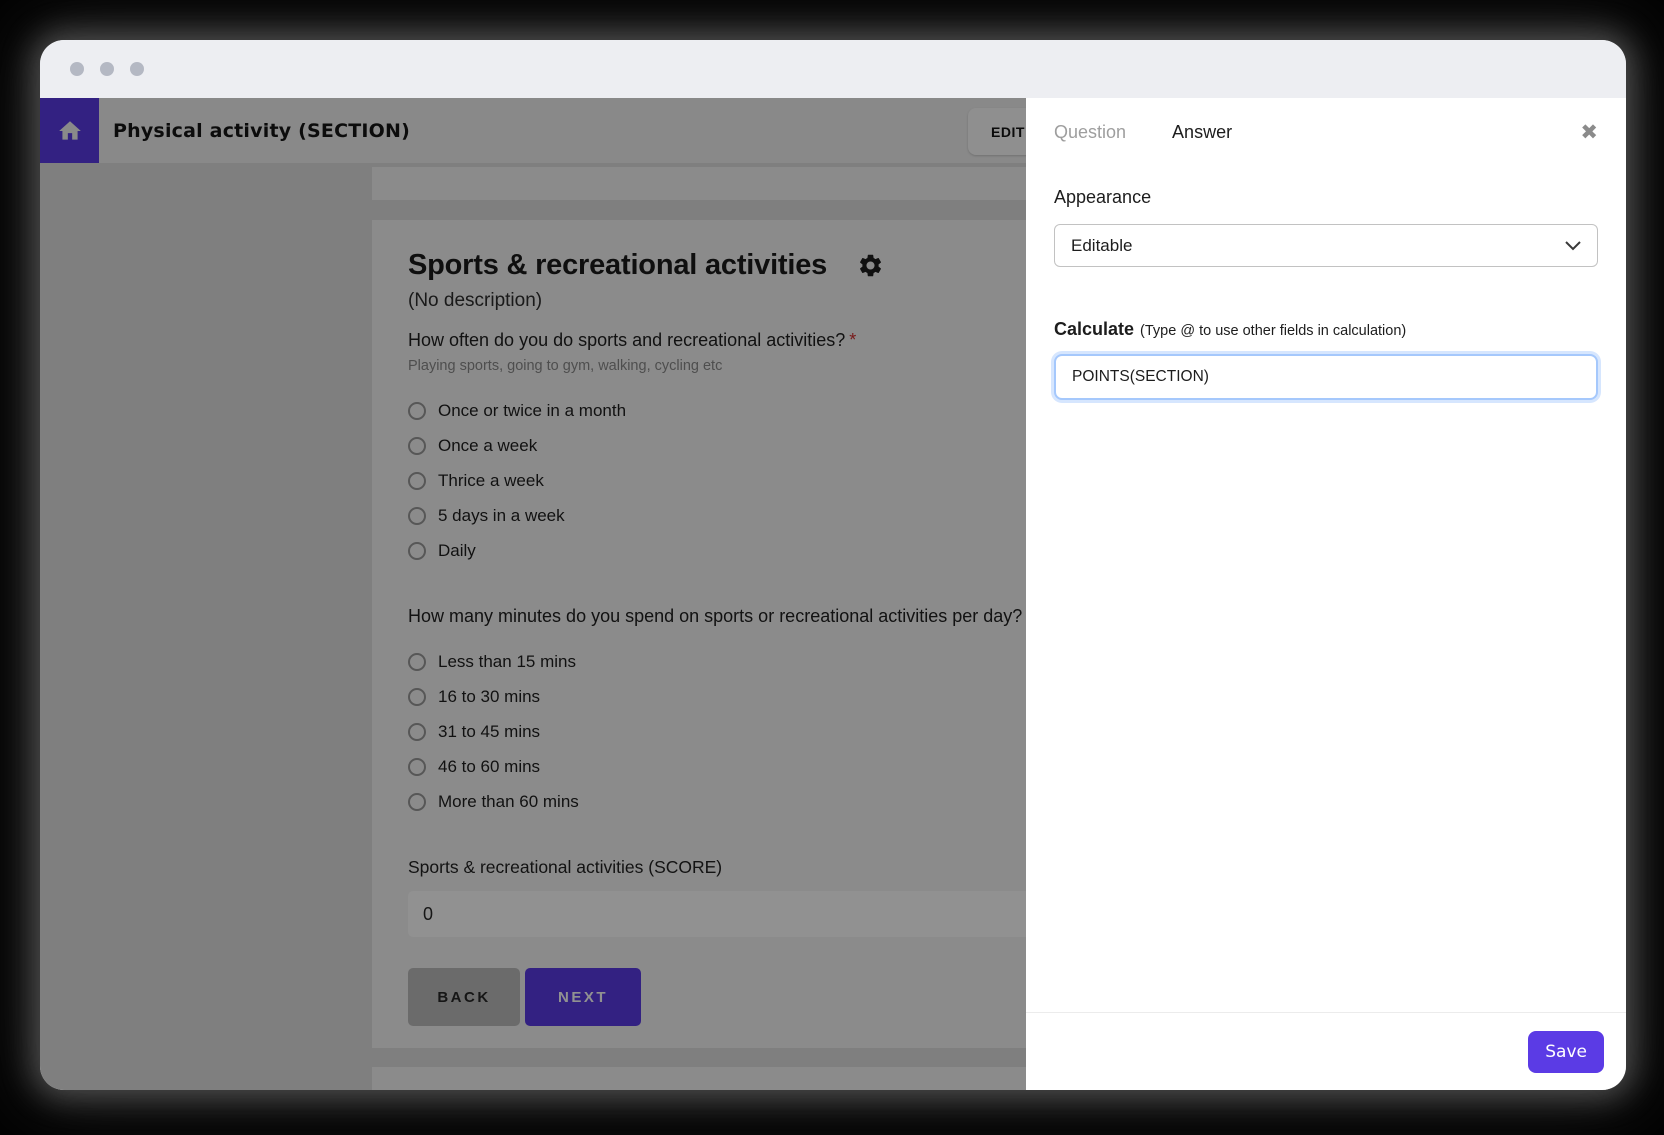 The height and width of the screenshot is (1135, 1664). What do you see at coordinates (1566, 1051) in the screenshot?
I see `save-button: Save` at bounding box center [1566, 1051].